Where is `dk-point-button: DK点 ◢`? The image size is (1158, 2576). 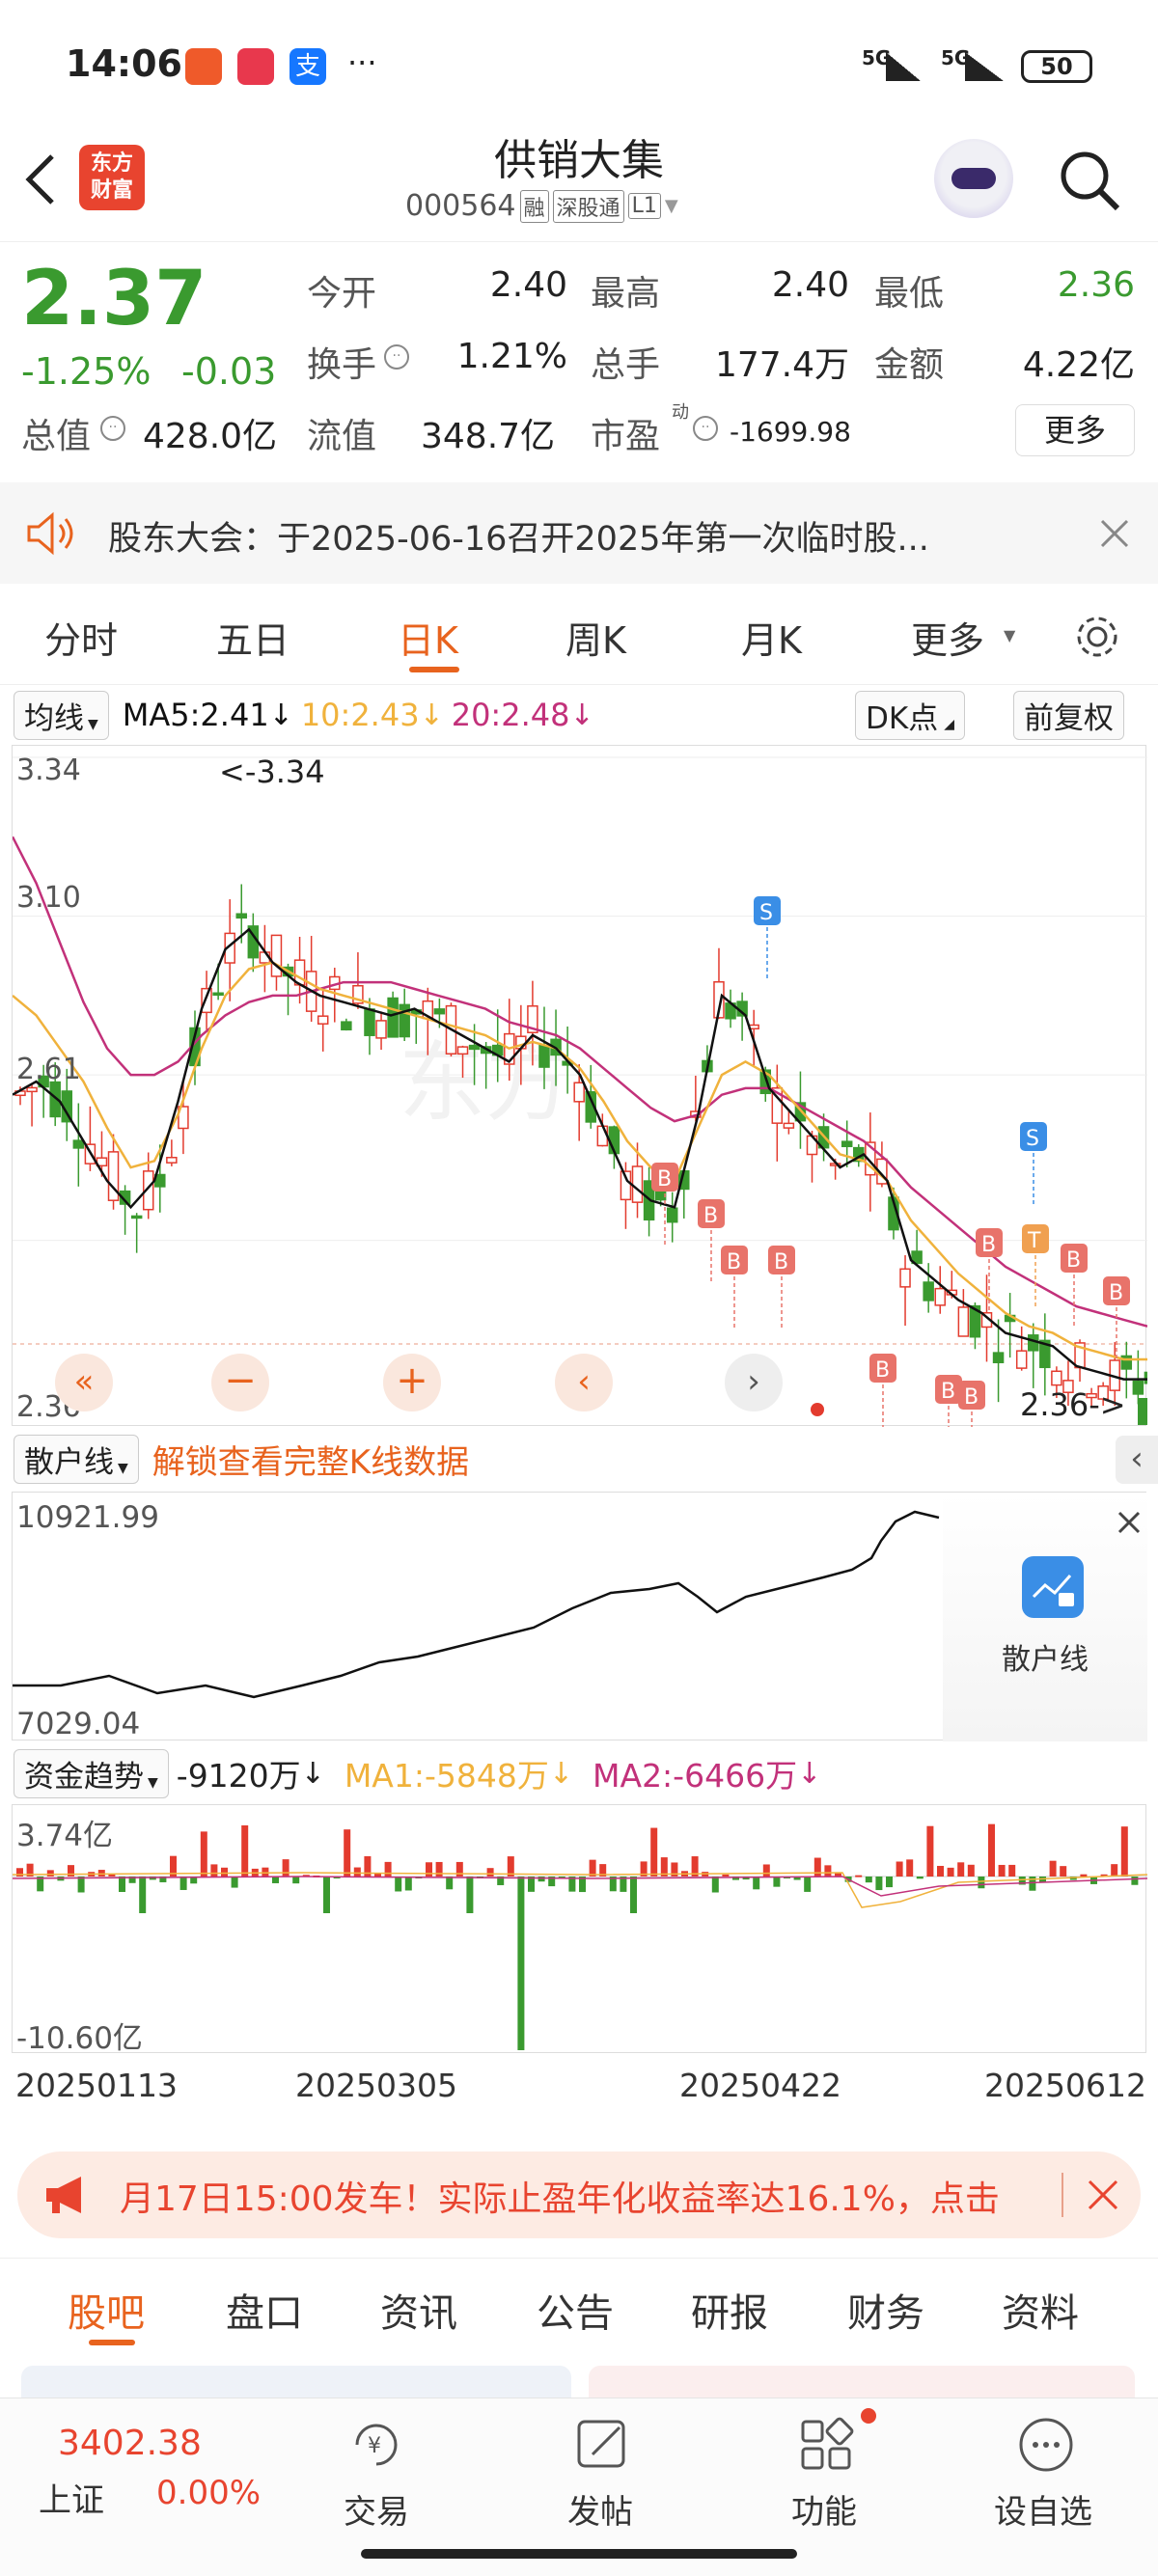
dk-point-button: DK点 ◢ is located at coordinates (910, 715).